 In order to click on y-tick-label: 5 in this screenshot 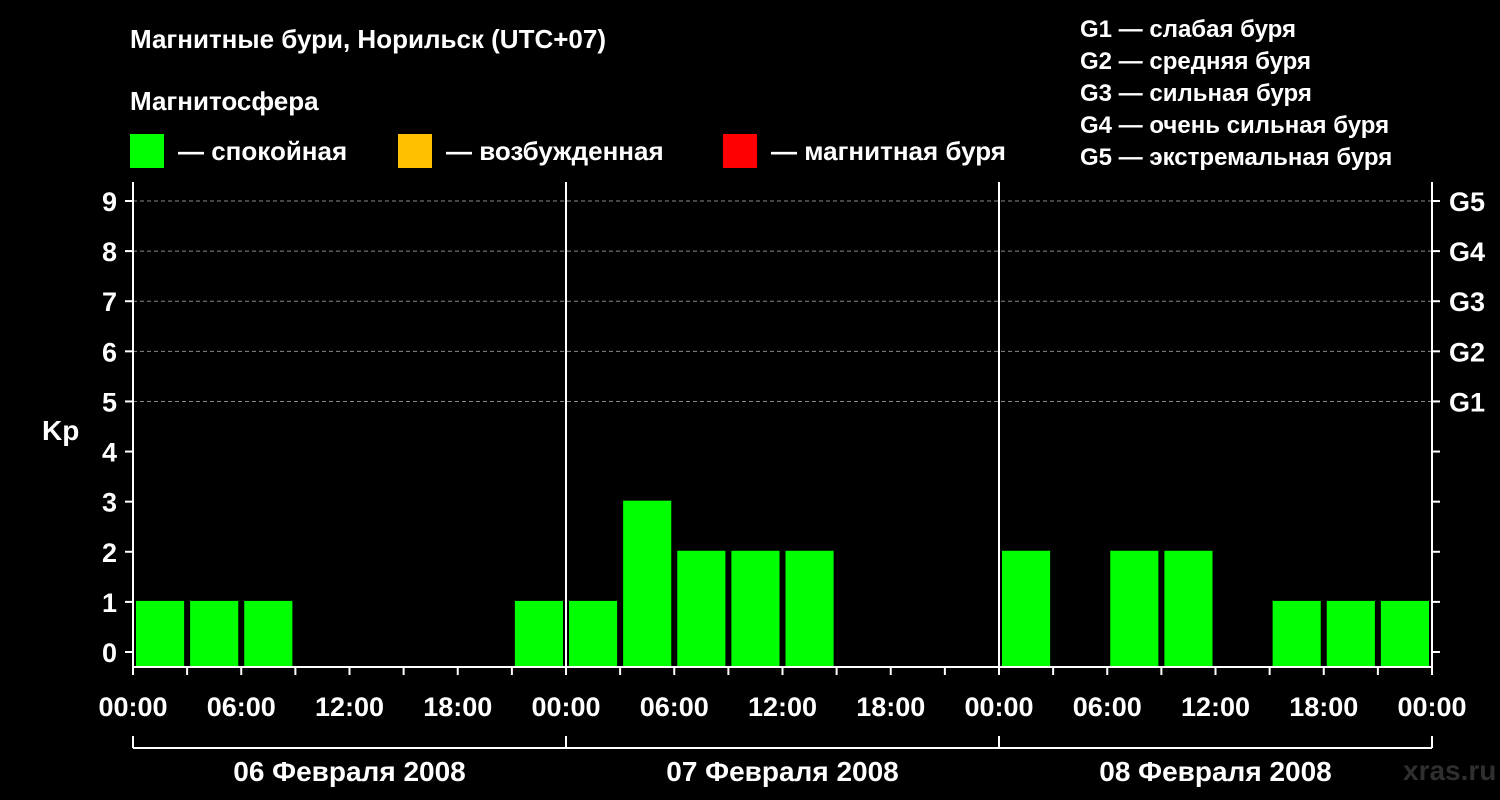, I will do `click(109, 402)`.